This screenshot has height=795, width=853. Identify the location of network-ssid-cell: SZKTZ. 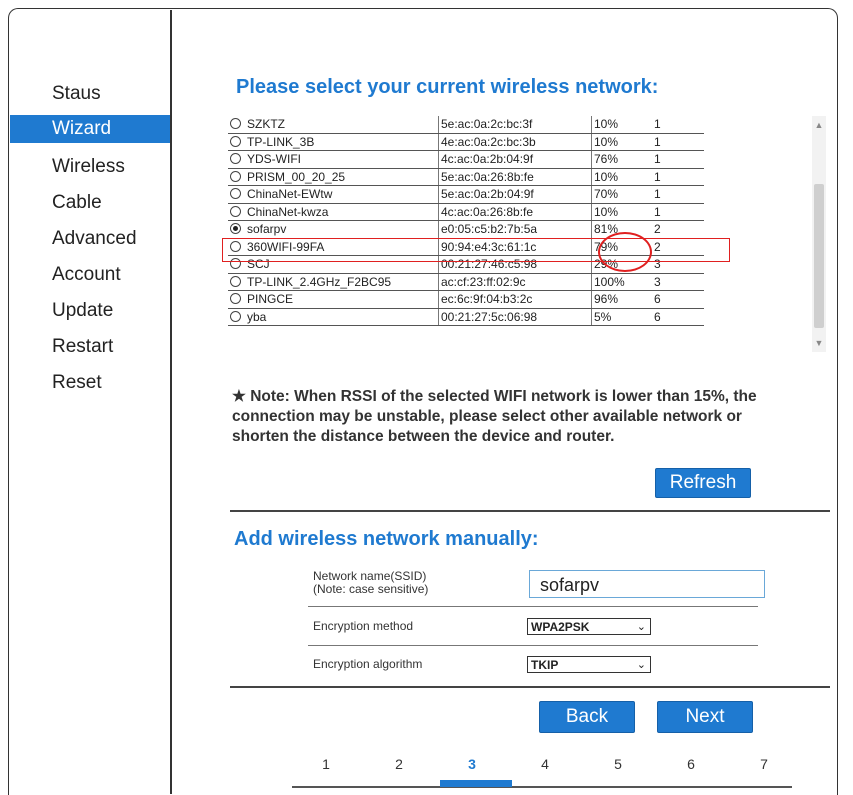
(333, 125).